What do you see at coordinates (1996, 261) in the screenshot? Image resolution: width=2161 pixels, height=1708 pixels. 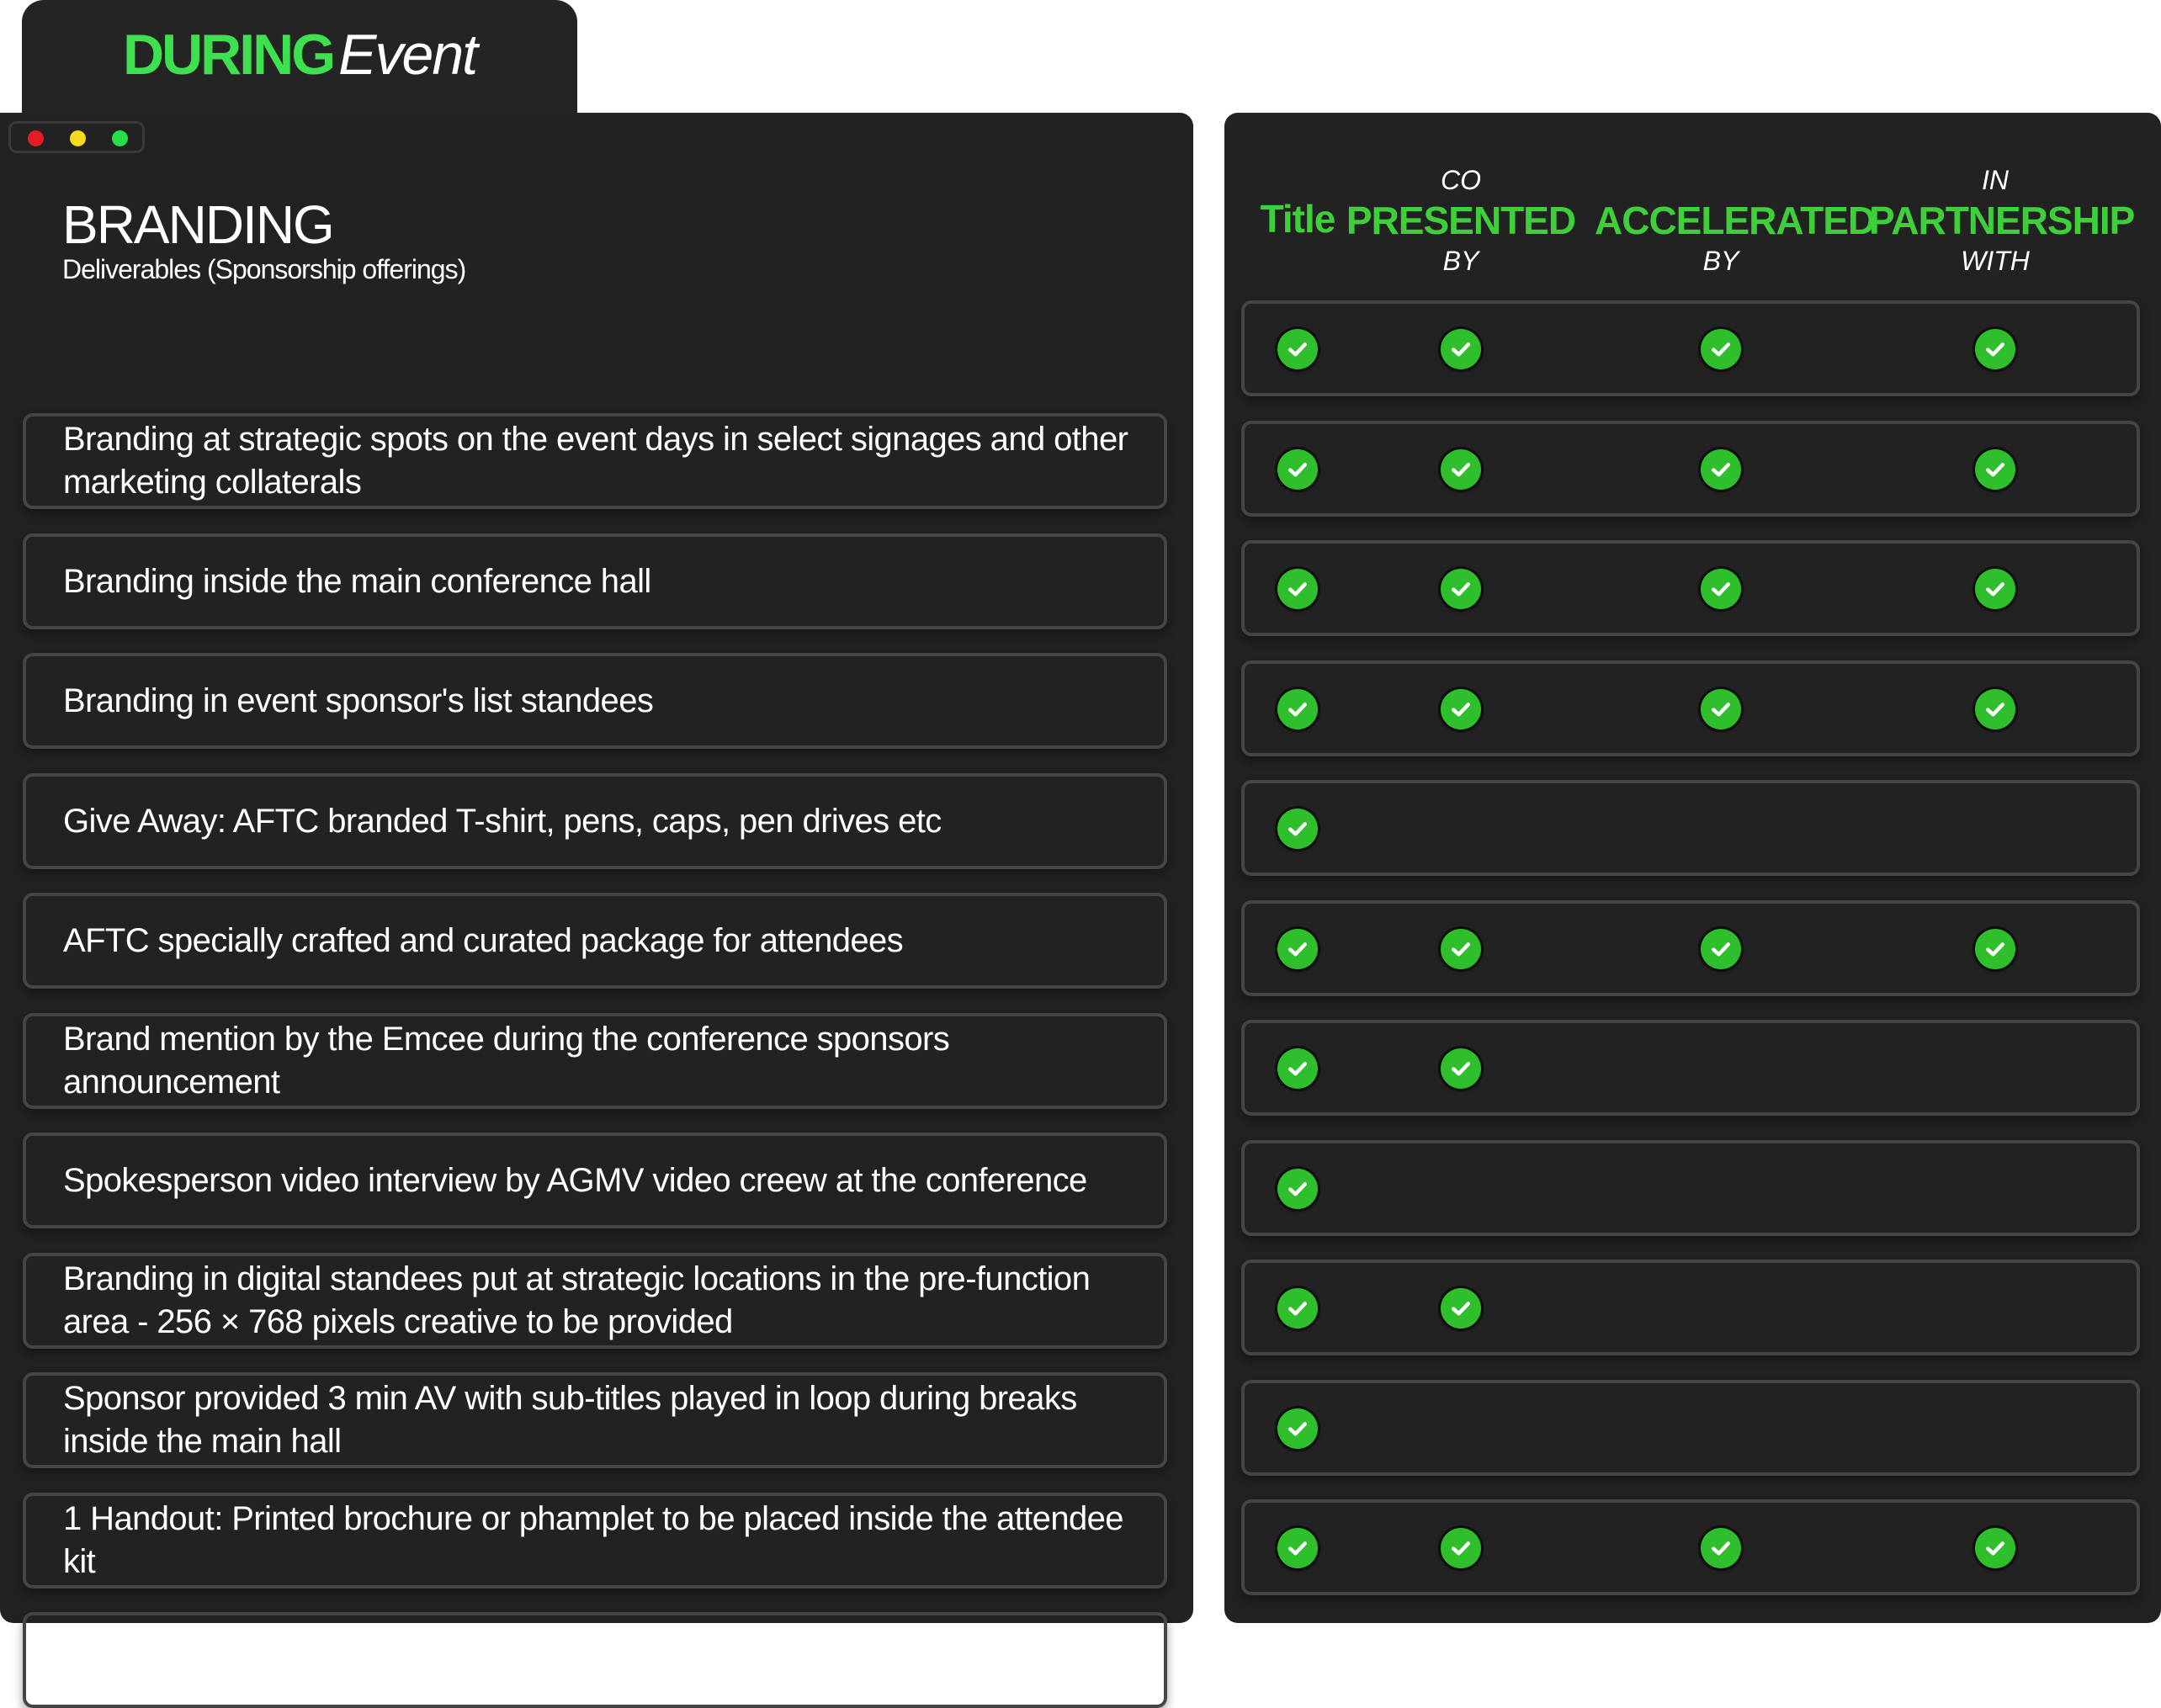 I see `tier-subscript: WITH` at bounding box center [1996, 261].